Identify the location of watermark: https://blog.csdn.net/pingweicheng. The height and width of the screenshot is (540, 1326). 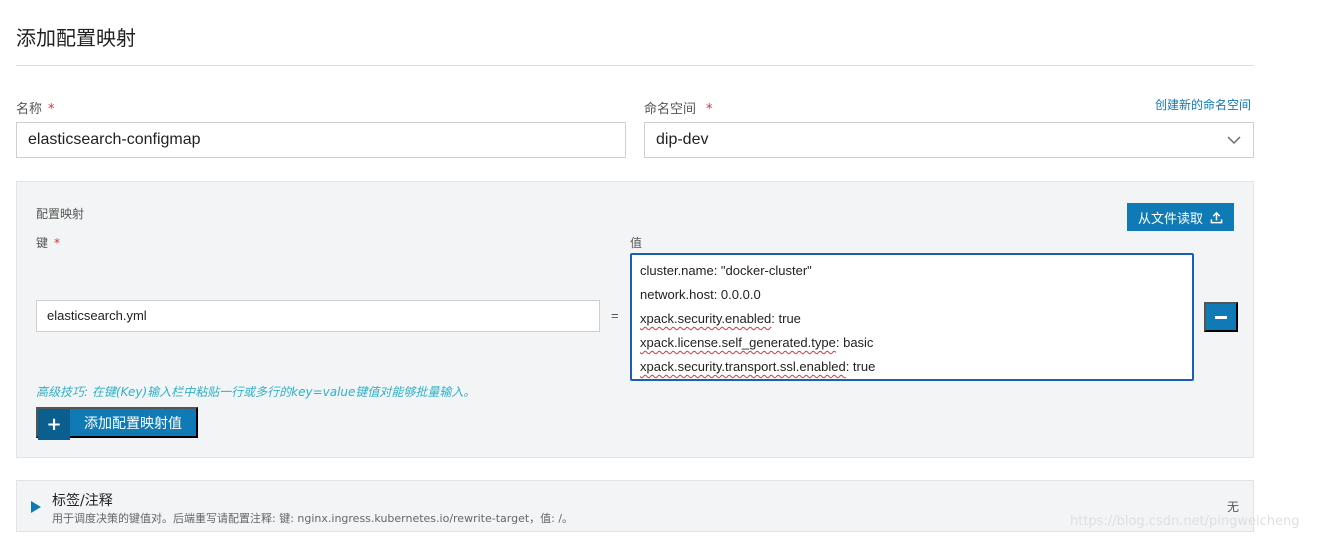
(1185, 521).